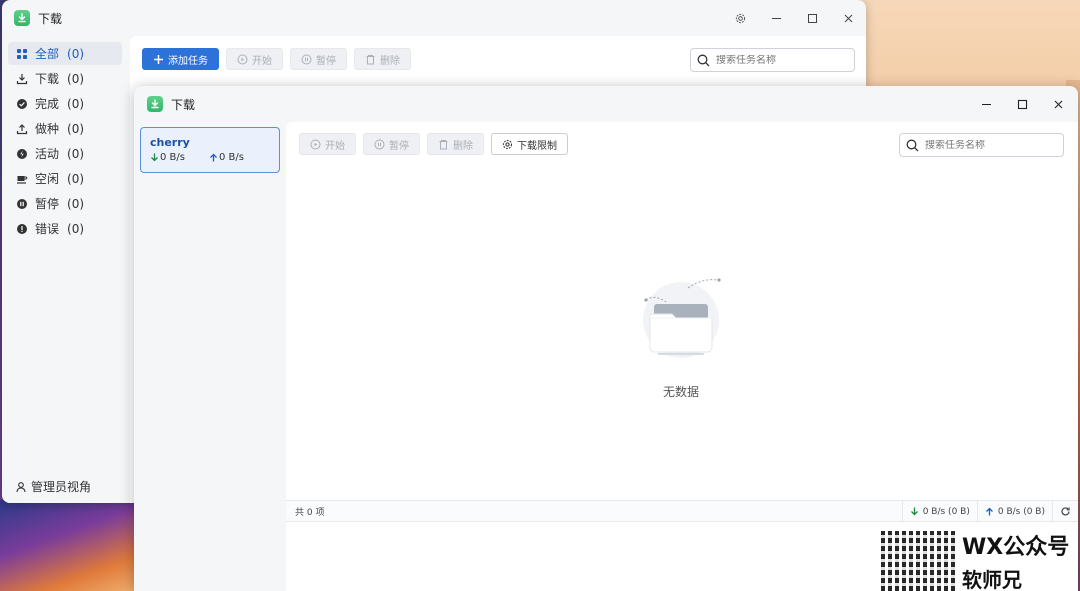  I want to click on sidebar-item-downloading: 下载 (0), so click(65, 78).